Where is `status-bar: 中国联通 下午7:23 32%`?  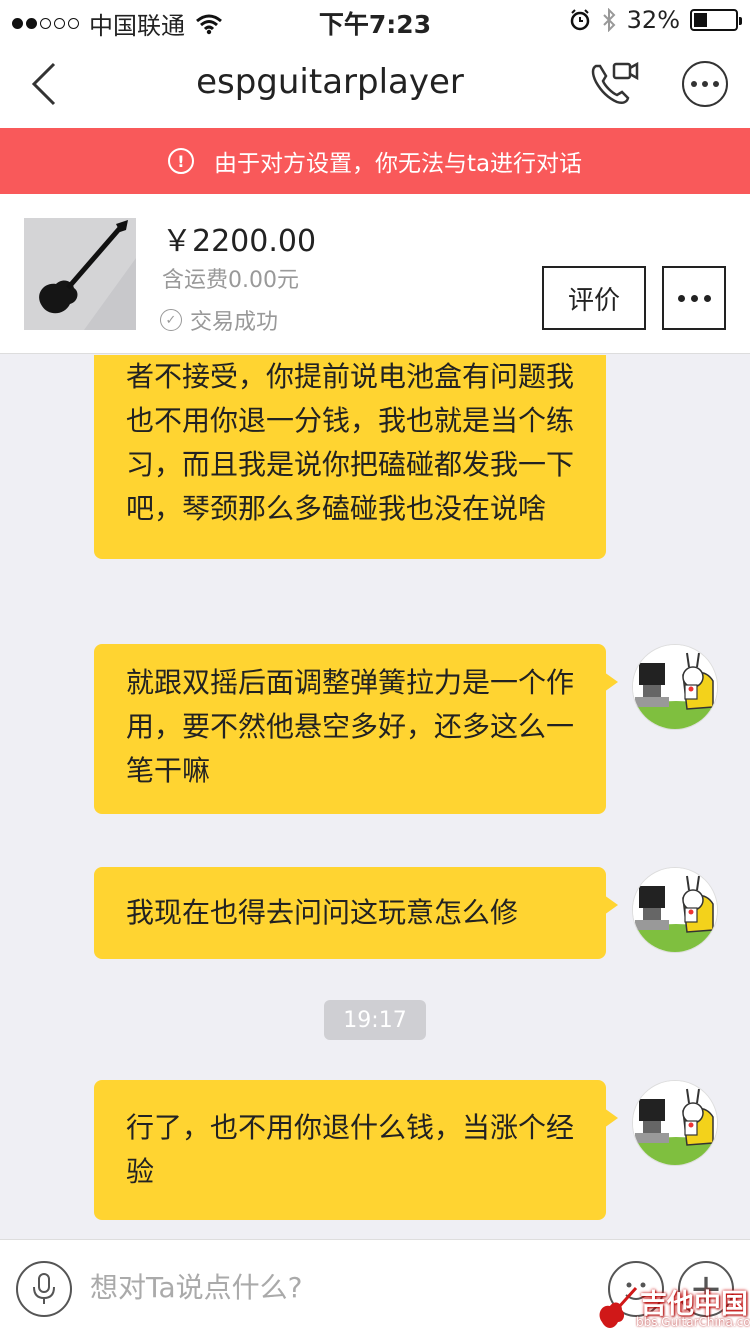
status-bar: 中国联通 下午7:23 32% is located at coordinates (375, 20).